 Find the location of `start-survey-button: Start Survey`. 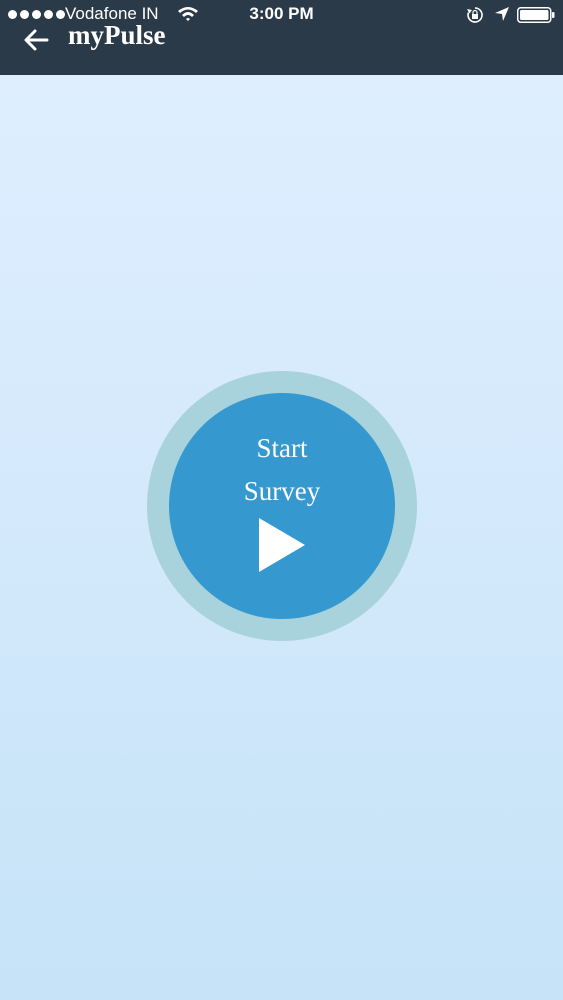

start-survey-button: Start Survey is located at coordinates (282, 506).